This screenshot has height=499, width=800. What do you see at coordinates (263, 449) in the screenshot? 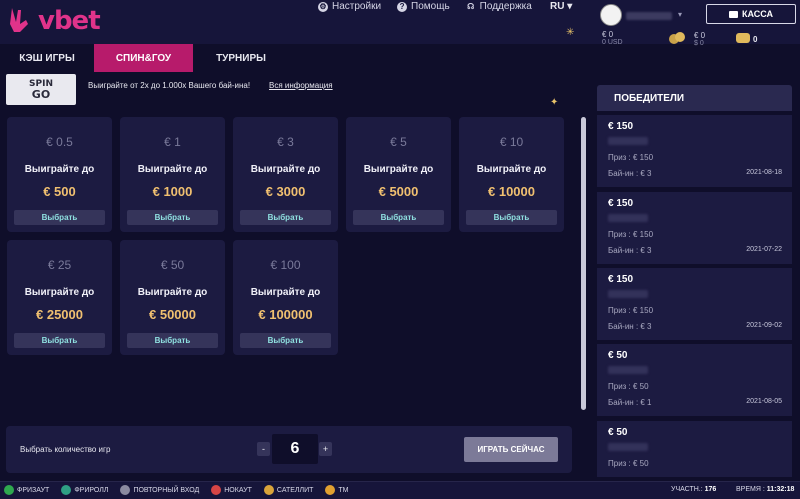
I see `decrement-button: -` at bounding box center [263, 449].